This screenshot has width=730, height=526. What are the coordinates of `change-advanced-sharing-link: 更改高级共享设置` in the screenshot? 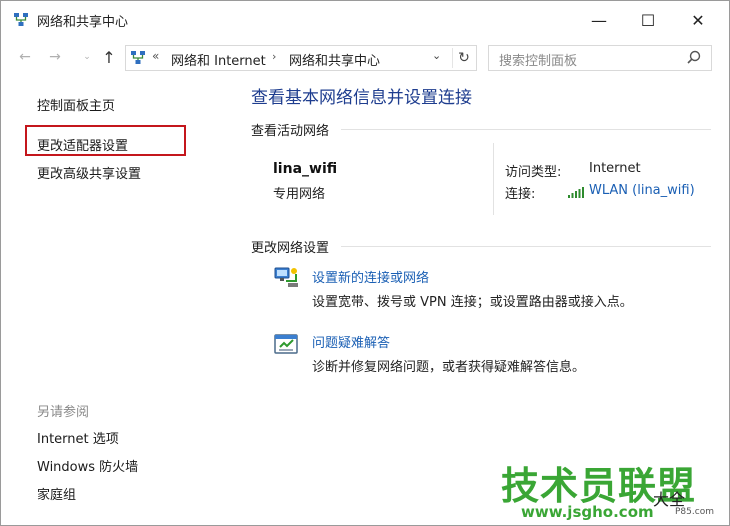 It's located at (89, 172).